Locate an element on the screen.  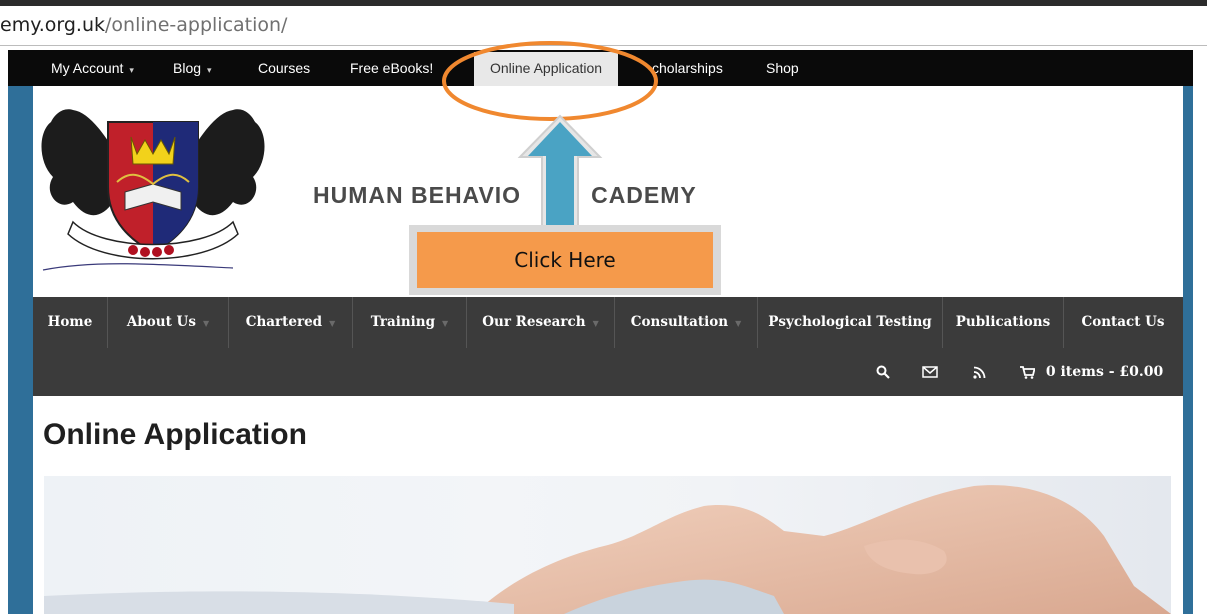
nav-item-psychological-testing: Psychological Testing is located at coordinates (850, 322).